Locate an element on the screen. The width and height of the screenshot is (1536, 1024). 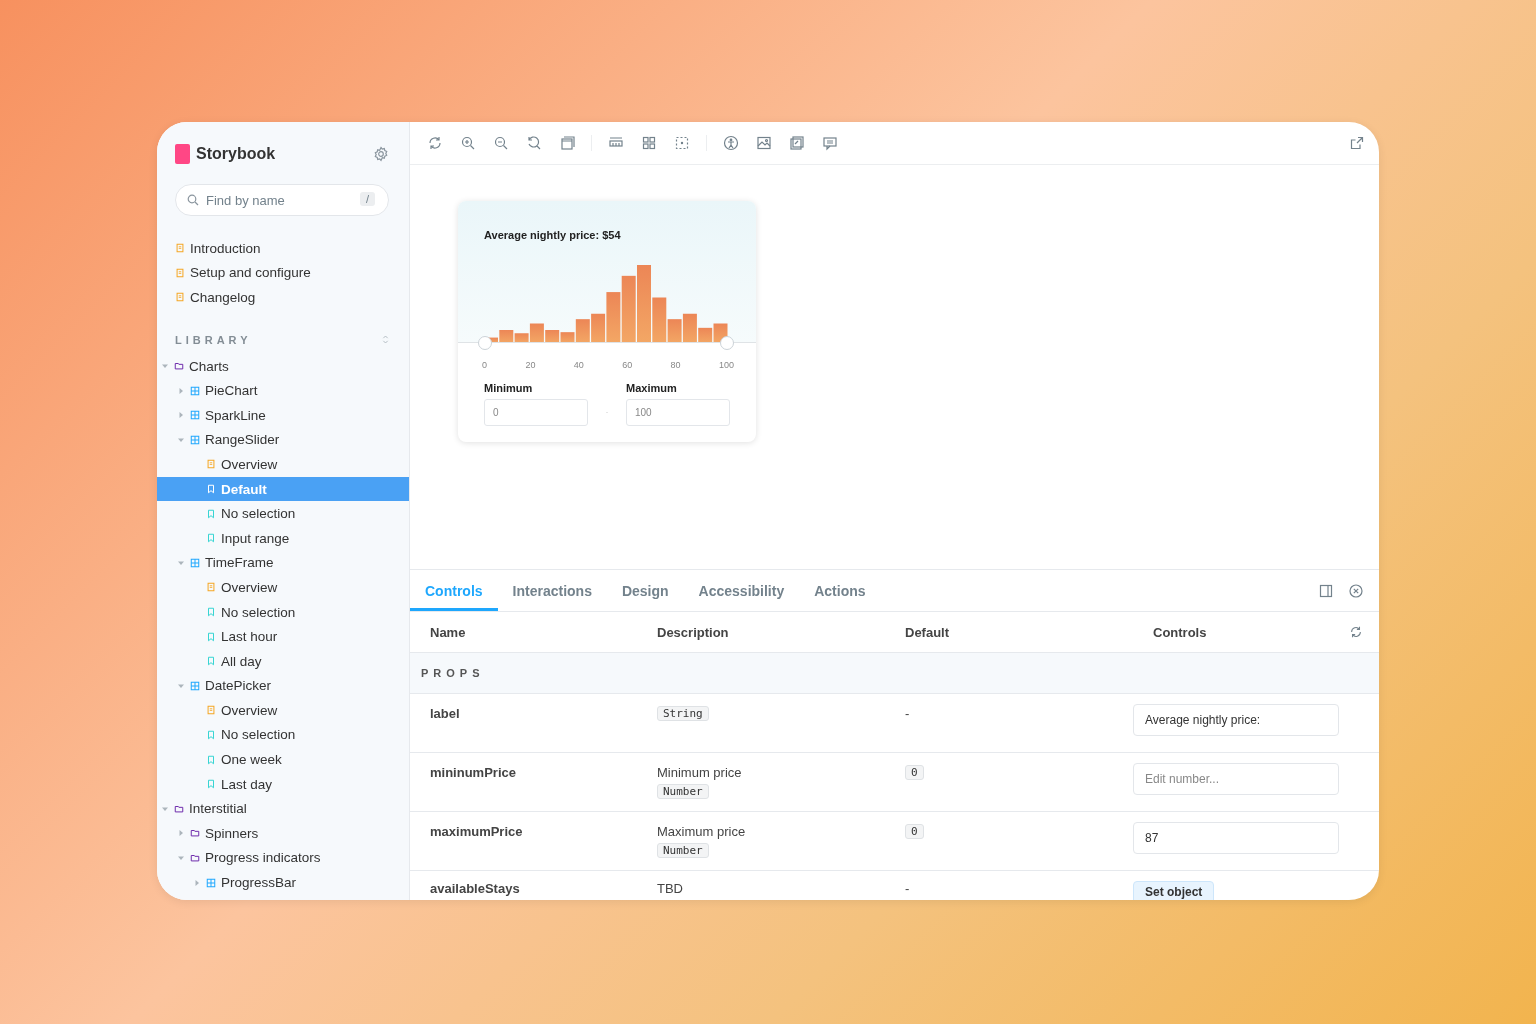
prop-name: label is located at coordinates (445, 713).